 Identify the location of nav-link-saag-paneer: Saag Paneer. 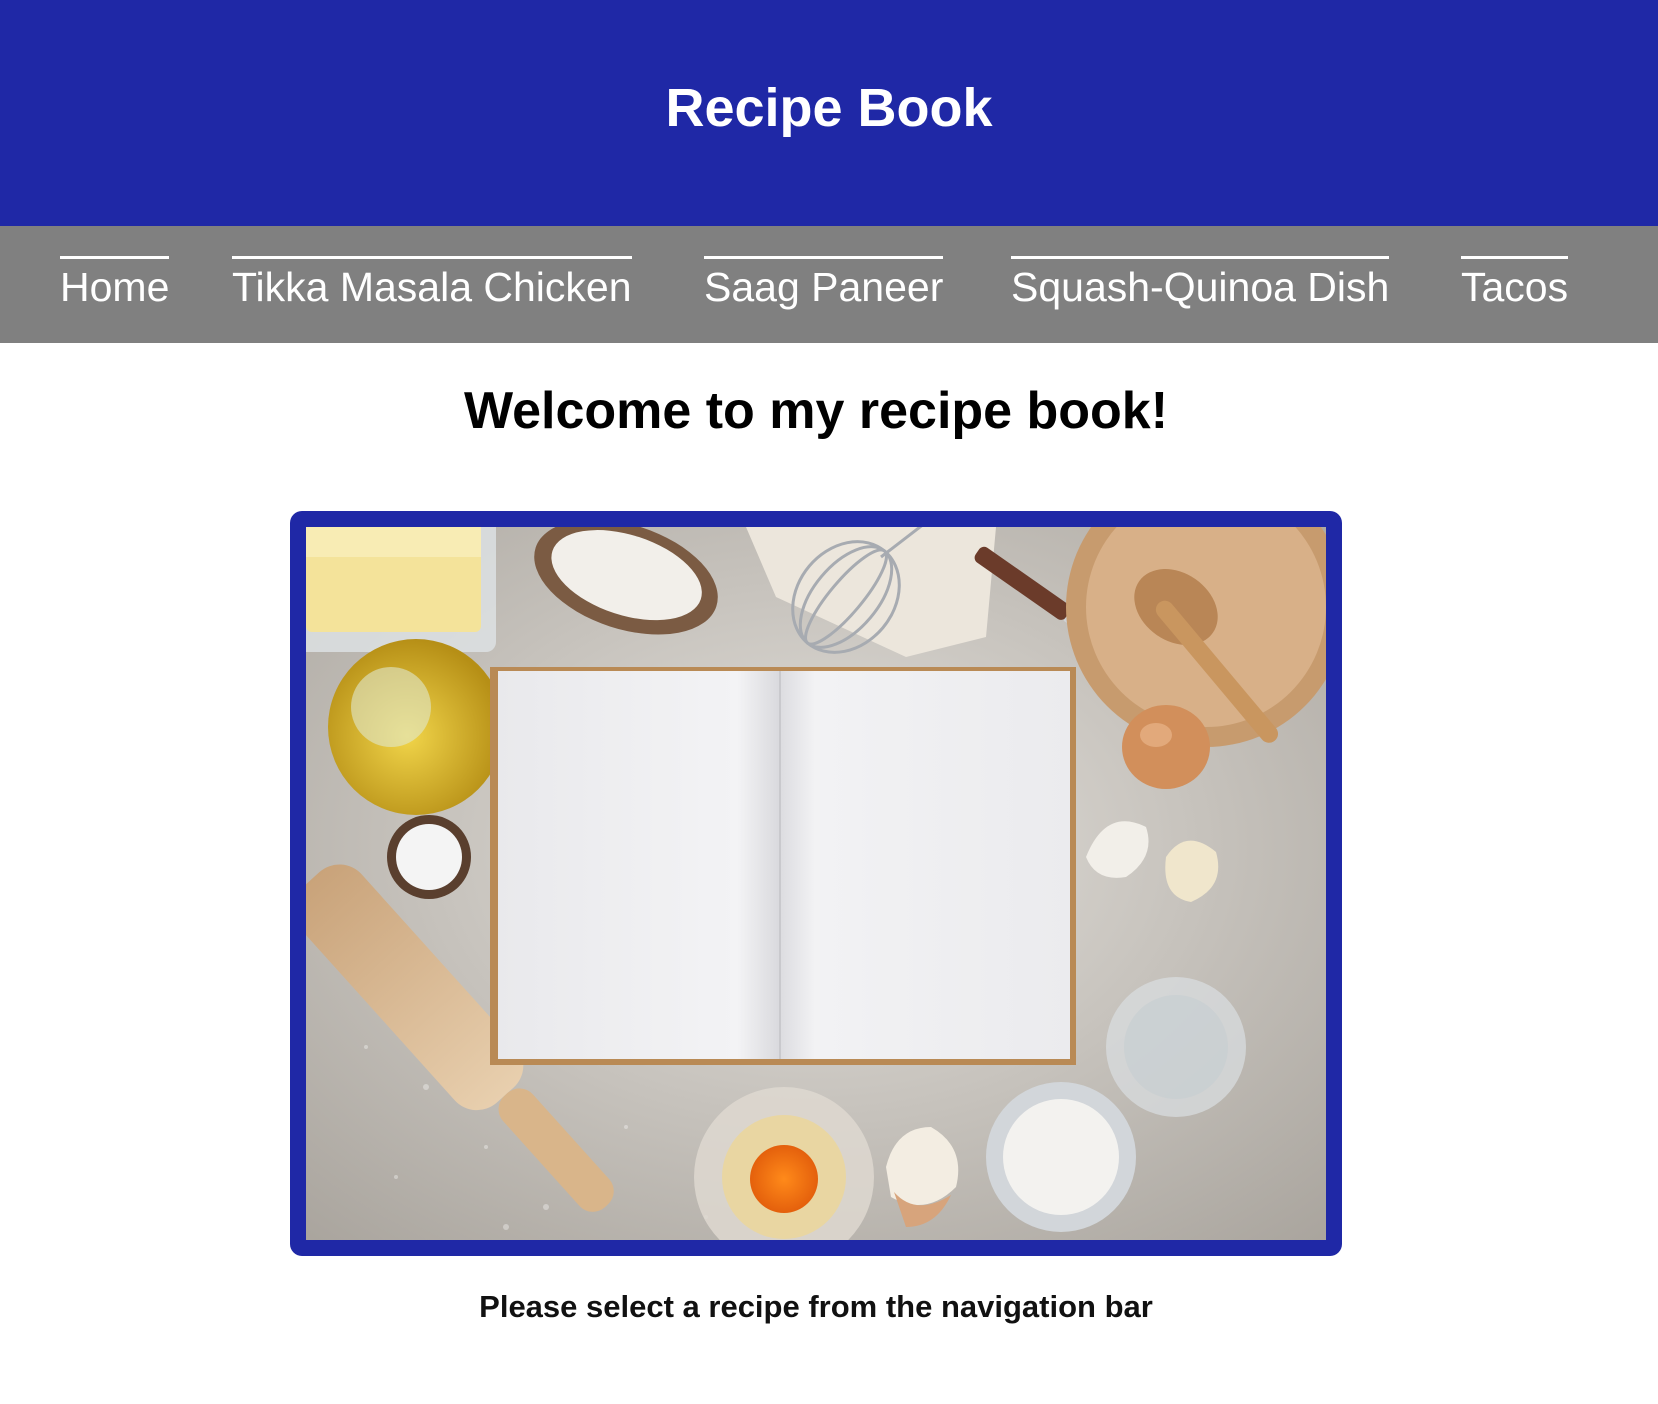
(824, 283).